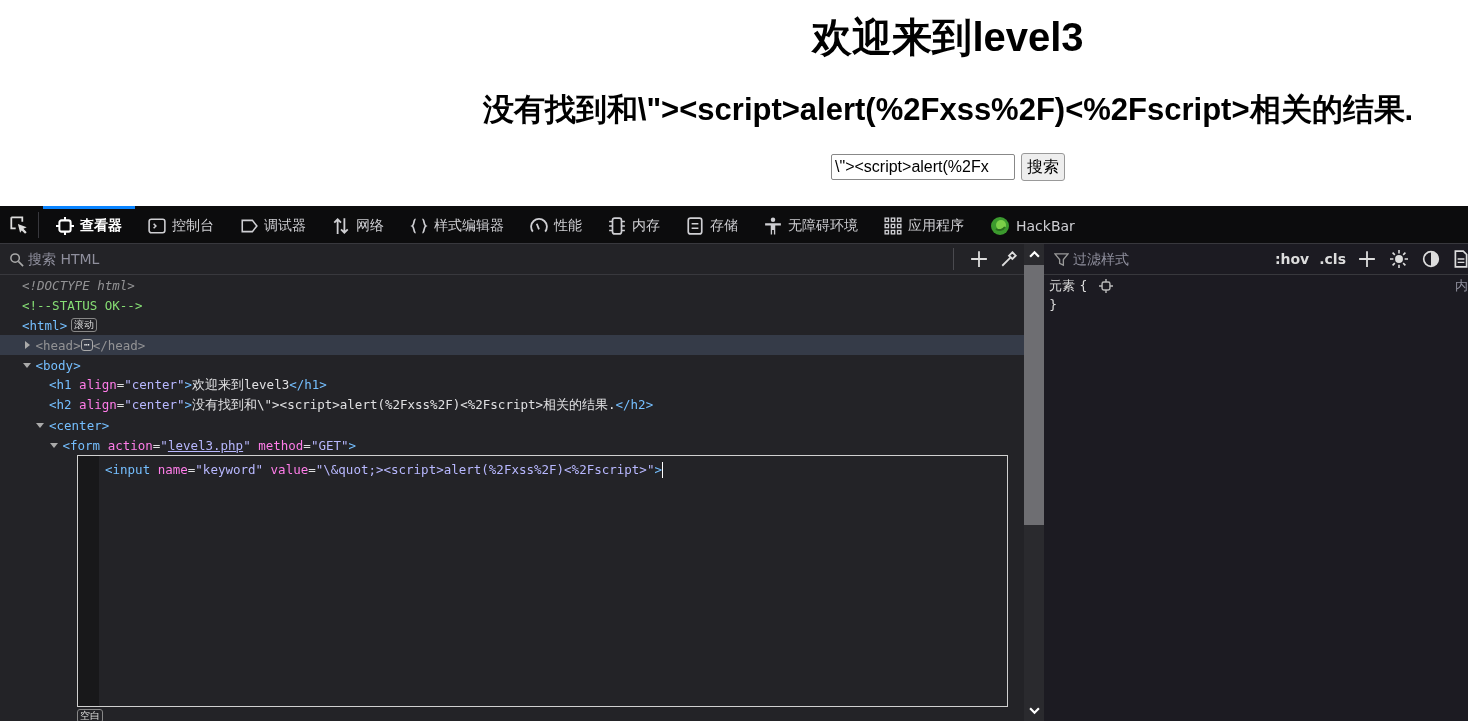 The image size is (1468, 721). What do you see at coordinates (1034, 254) in the screenshot?
I see `scroll-up-icon` at bounding box center [1034, 254].